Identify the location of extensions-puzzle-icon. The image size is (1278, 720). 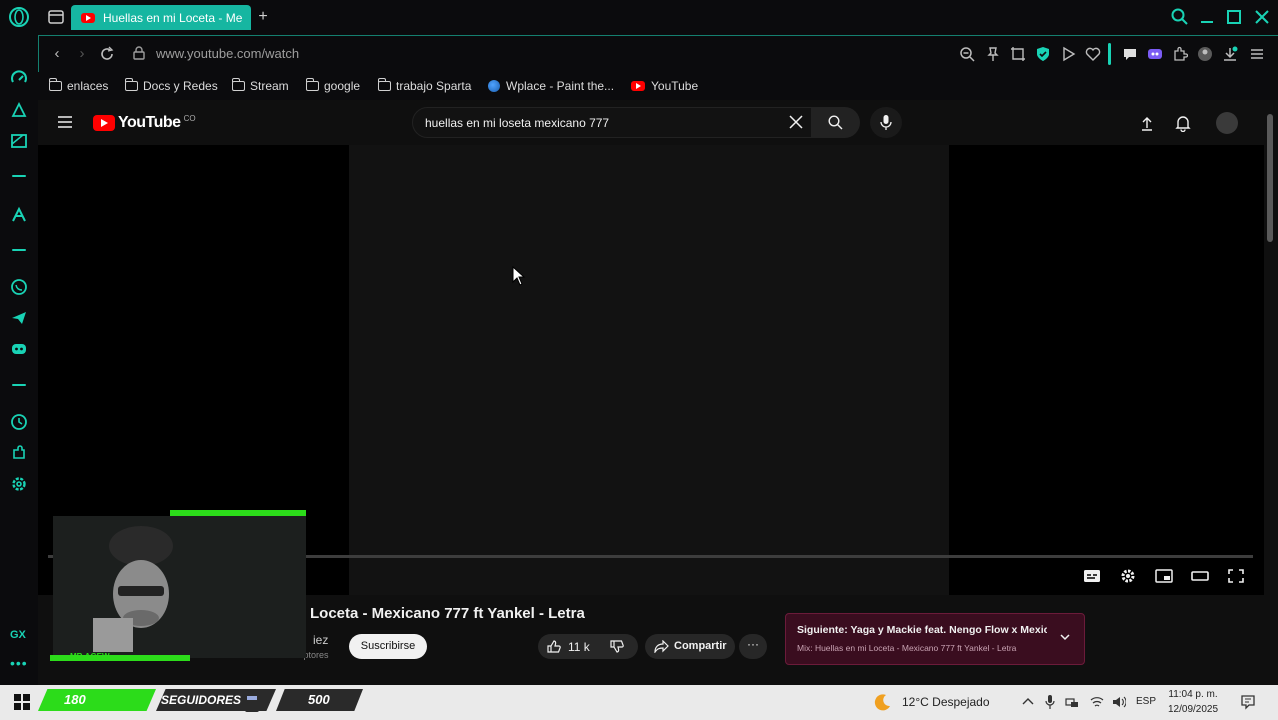
(1180, 54).